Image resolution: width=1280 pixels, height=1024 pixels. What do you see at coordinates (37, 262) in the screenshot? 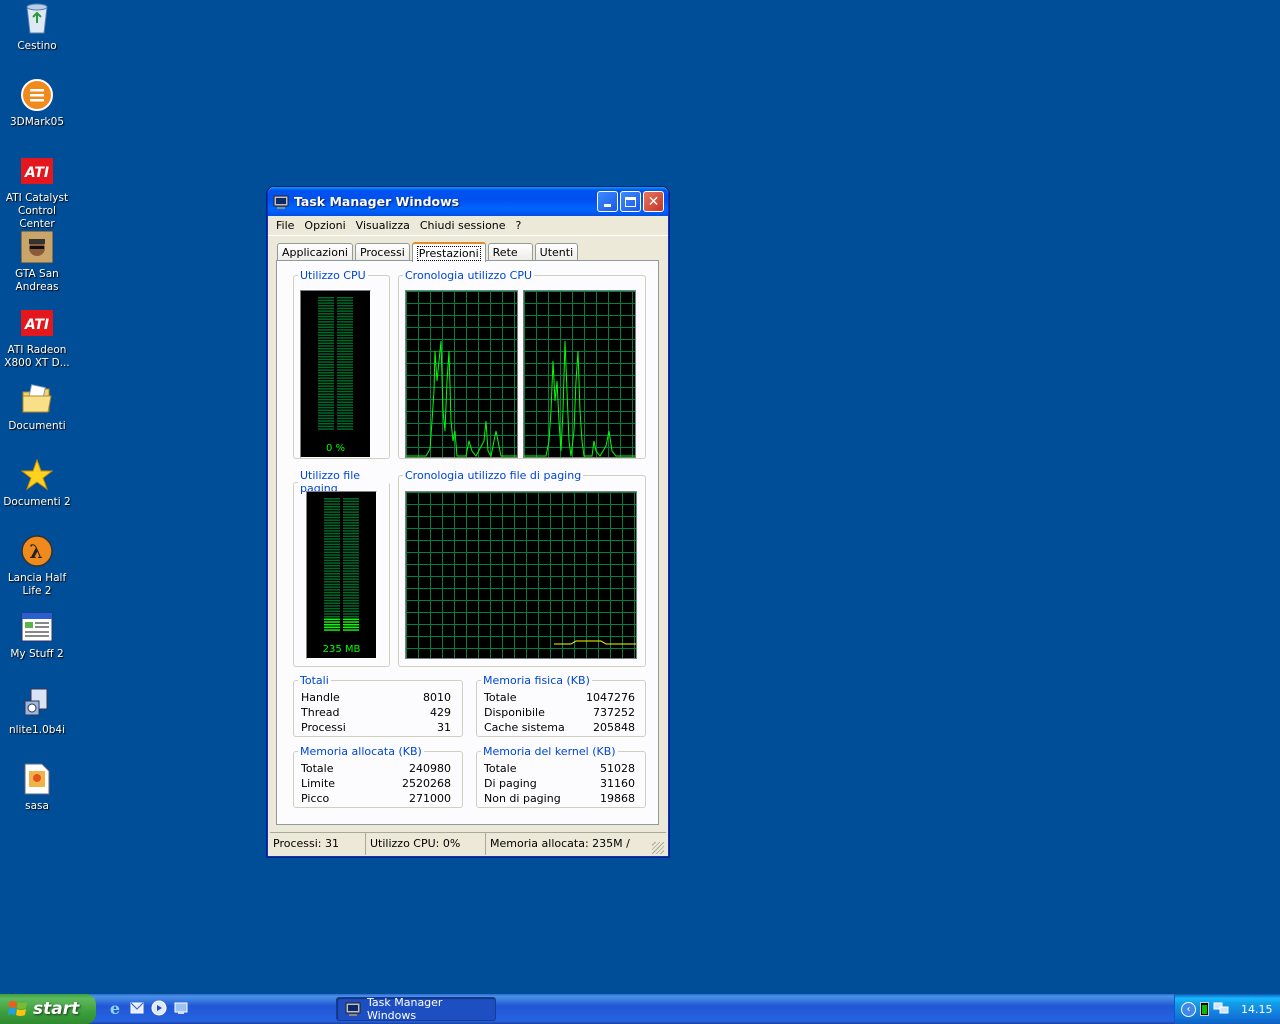
I see `desktop-icon-gta: GTA San Andreas` at bounding box center [37, 262].